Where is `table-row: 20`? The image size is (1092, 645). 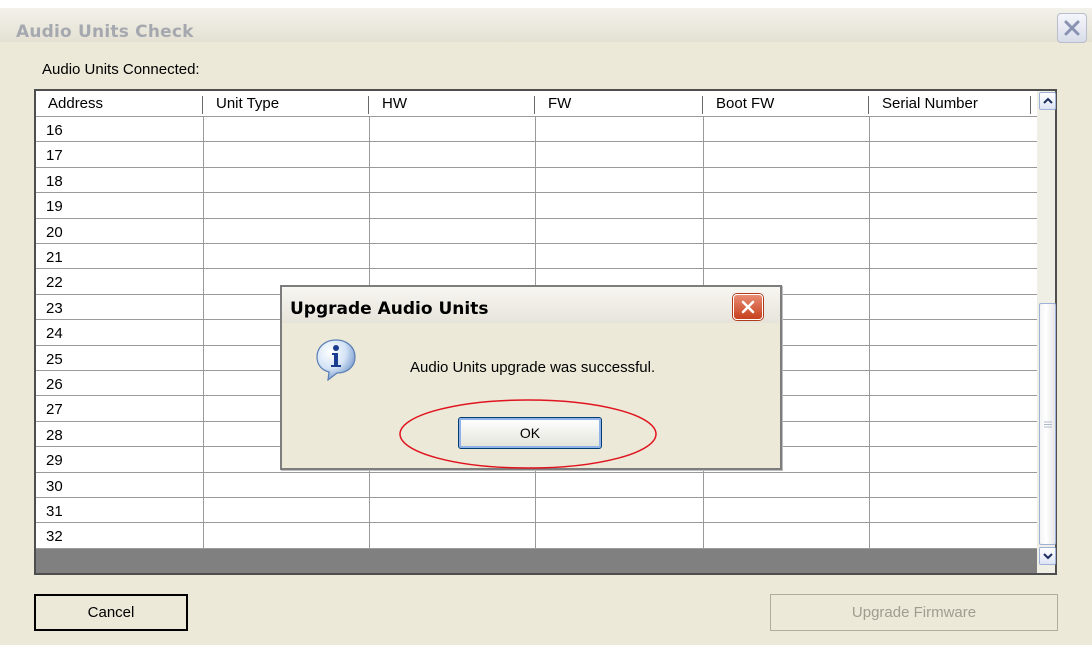
table-row: 20 is located at coordinates (536, 231).